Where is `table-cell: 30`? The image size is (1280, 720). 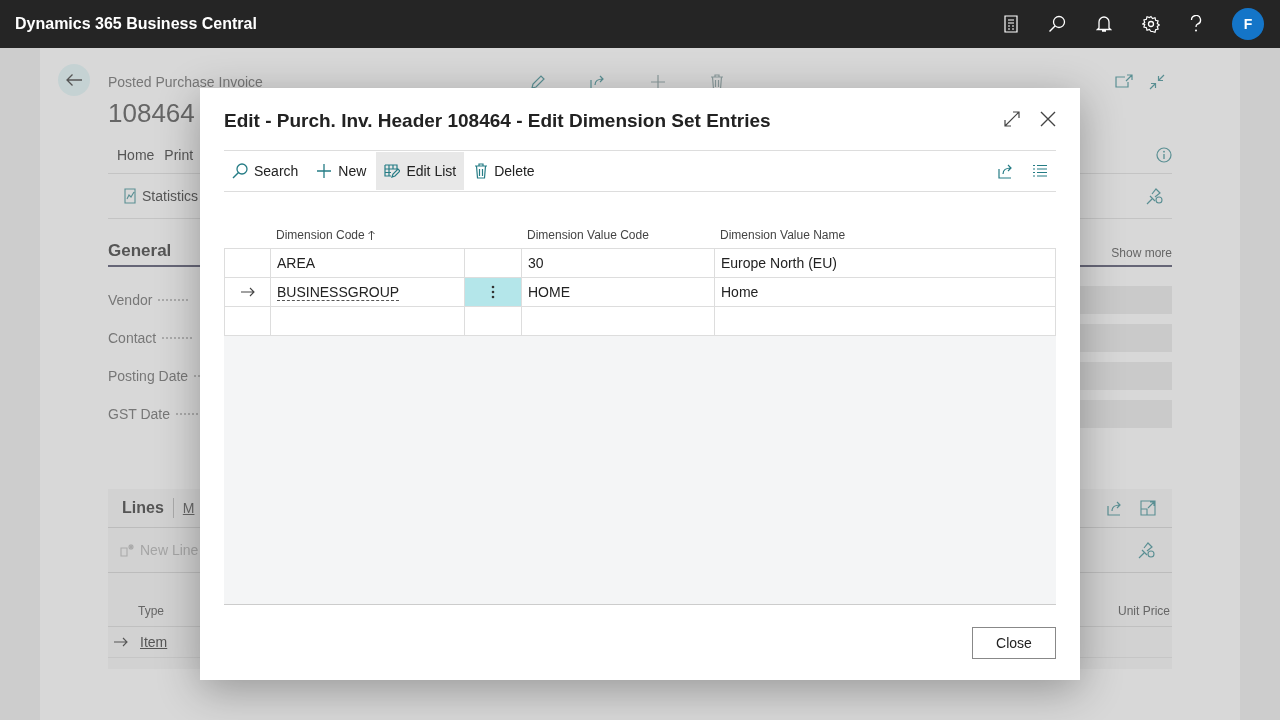
table-cell: 30 is located at coordinates (617, 263).